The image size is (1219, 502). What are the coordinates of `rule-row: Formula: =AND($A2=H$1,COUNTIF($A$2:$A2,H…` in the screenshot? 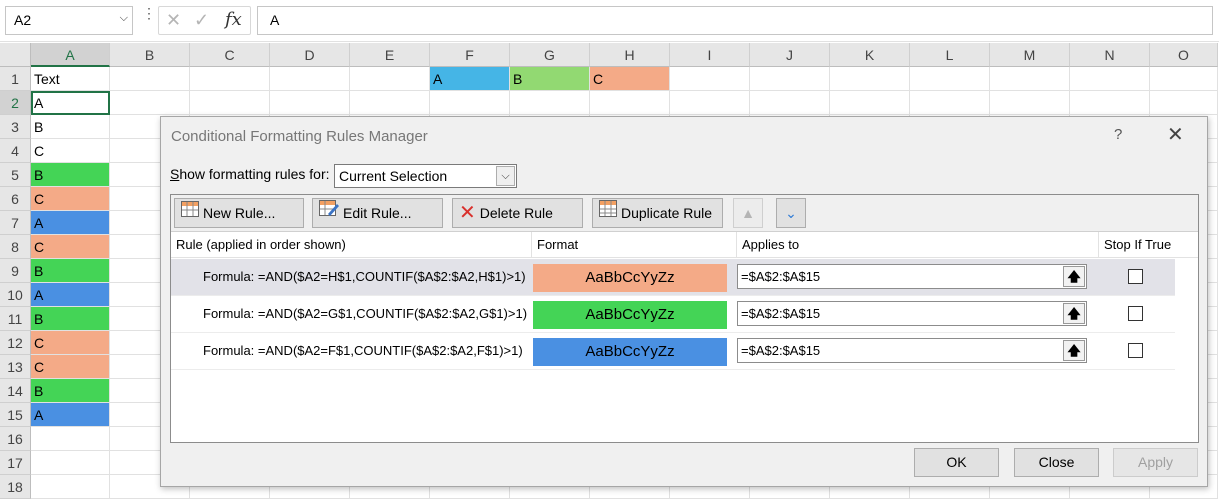 It's located at (673, 277).